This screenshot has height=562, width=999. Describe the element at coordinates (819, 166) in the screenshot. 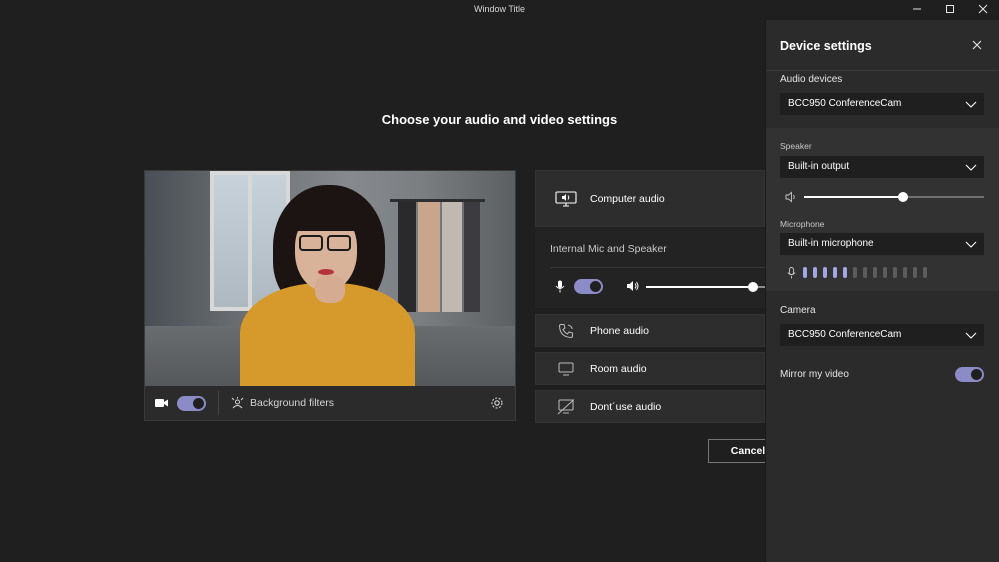

I see `speaker-value: Built-in output` at that location.